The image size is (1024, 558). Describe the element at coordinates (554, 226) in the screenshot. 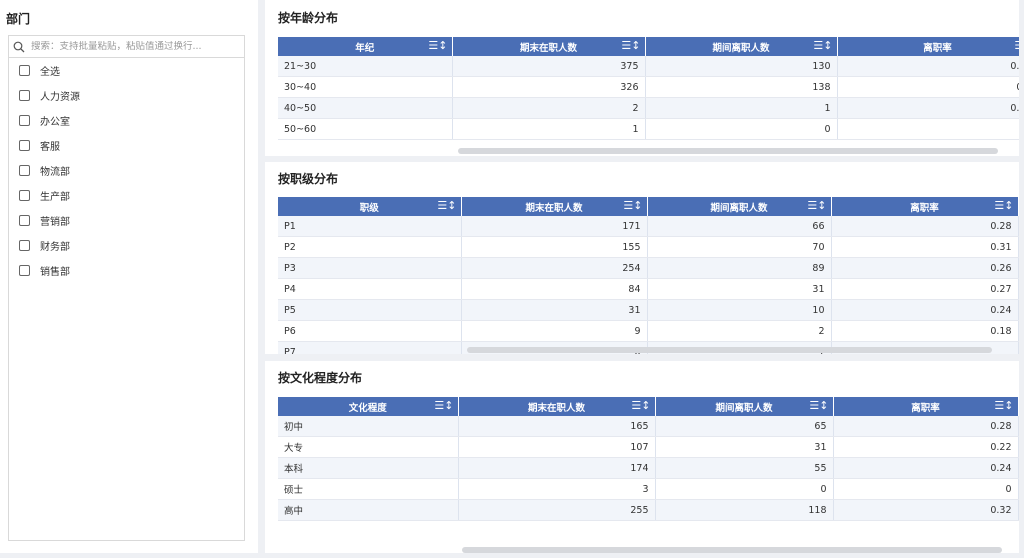

I see `table-cell: 171` at that location.